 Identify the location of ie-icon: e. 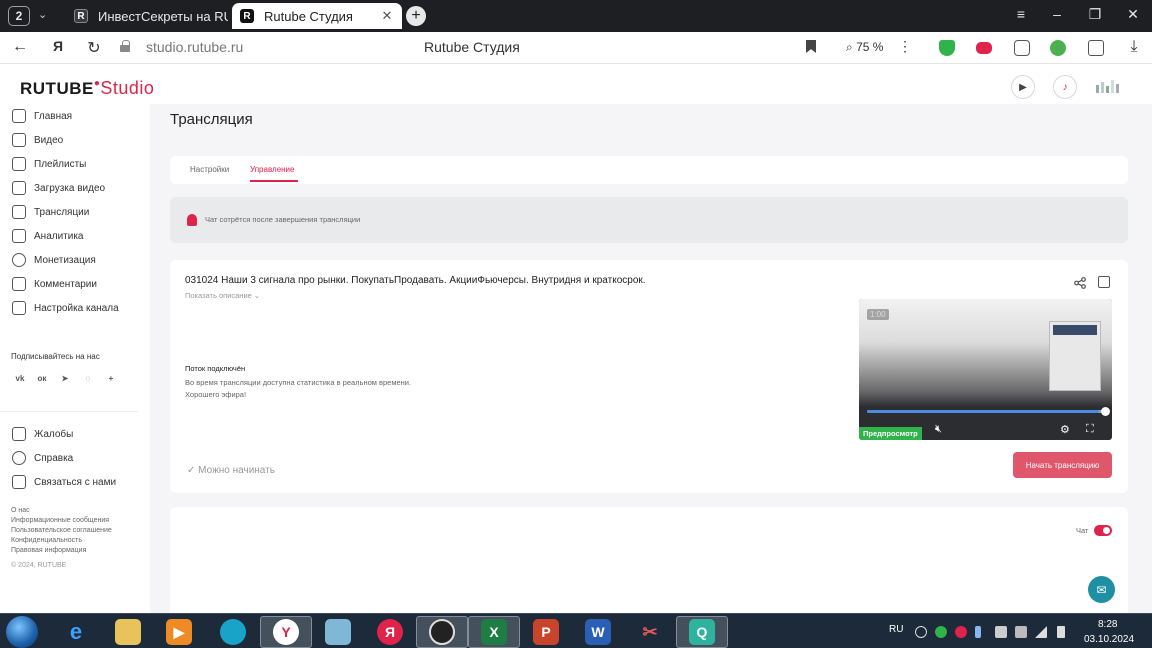
(76, 632).